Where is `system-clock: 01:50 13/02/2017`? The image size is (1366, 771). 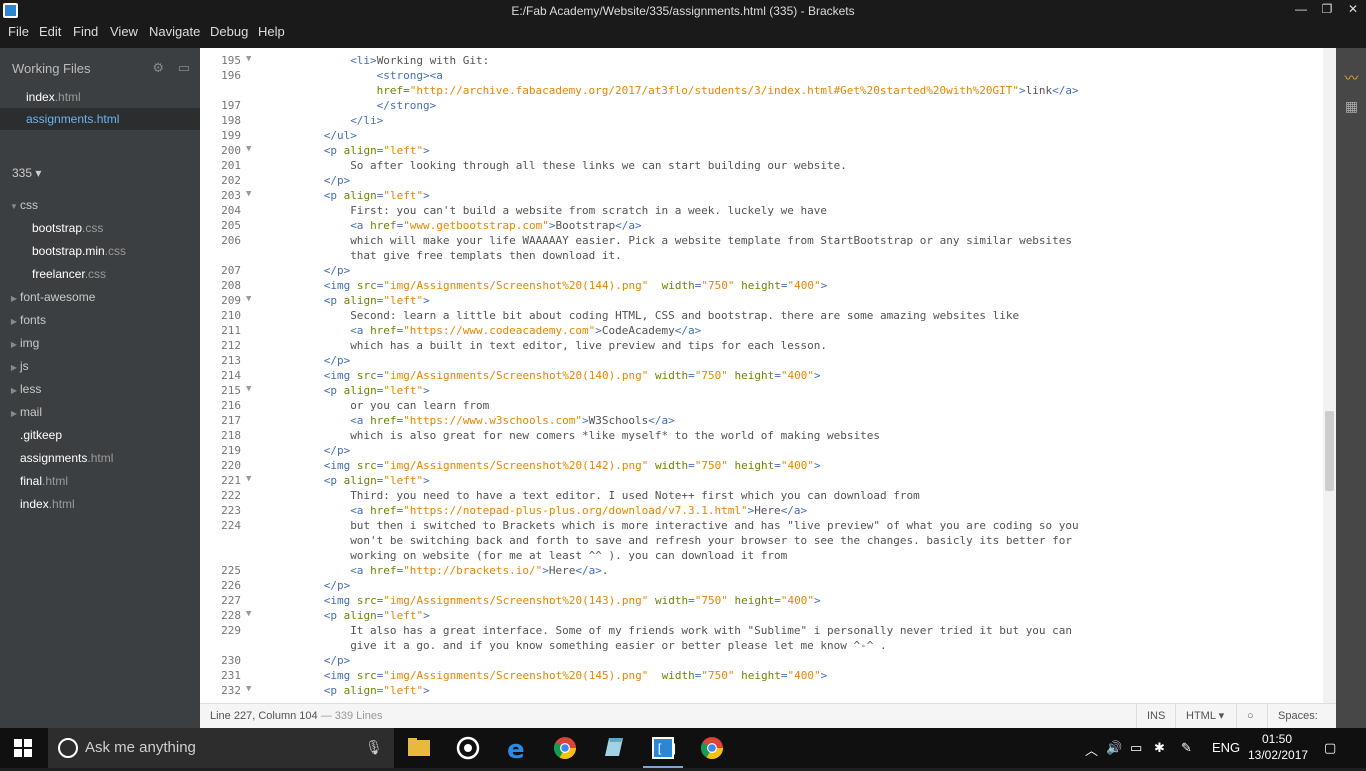
system-clock: 01:50 13/02/2017 is located at coordinates (1278, 747).